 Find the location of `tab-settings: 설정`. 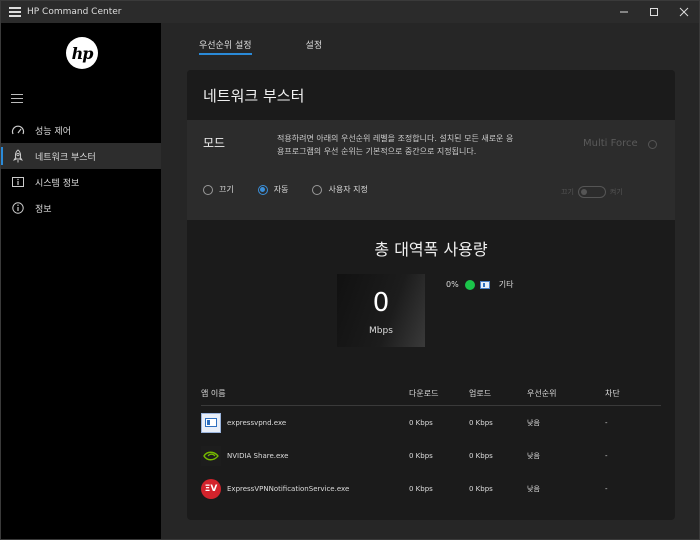

tab-settings: 설정 is located at coordinates (314, 46).